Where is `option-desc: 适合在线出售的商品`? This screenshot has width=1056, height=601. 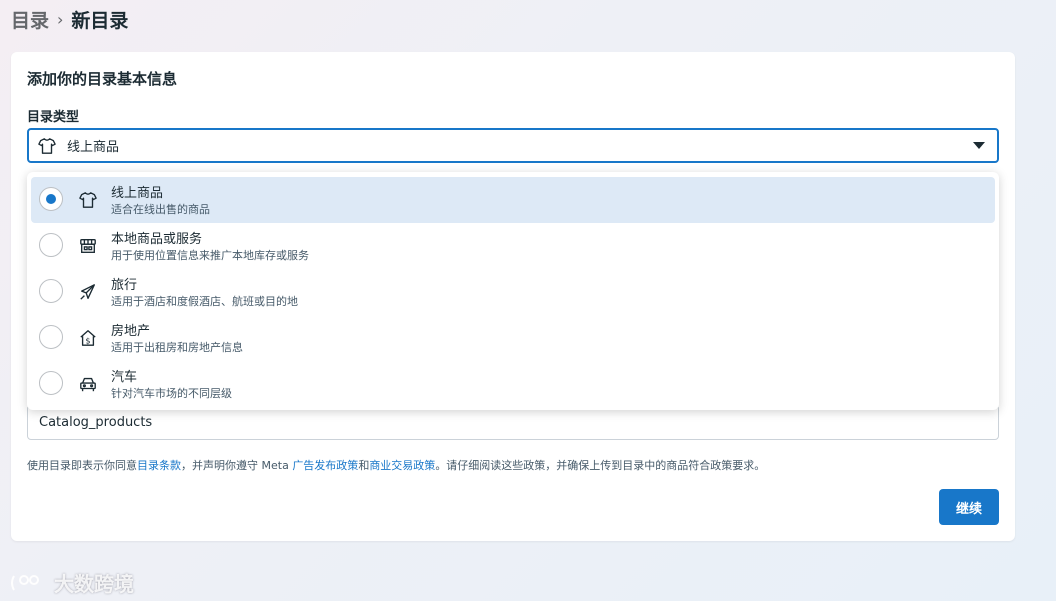 option-desc: 适合在线出售的商品 is located at coordinates (160, 209).